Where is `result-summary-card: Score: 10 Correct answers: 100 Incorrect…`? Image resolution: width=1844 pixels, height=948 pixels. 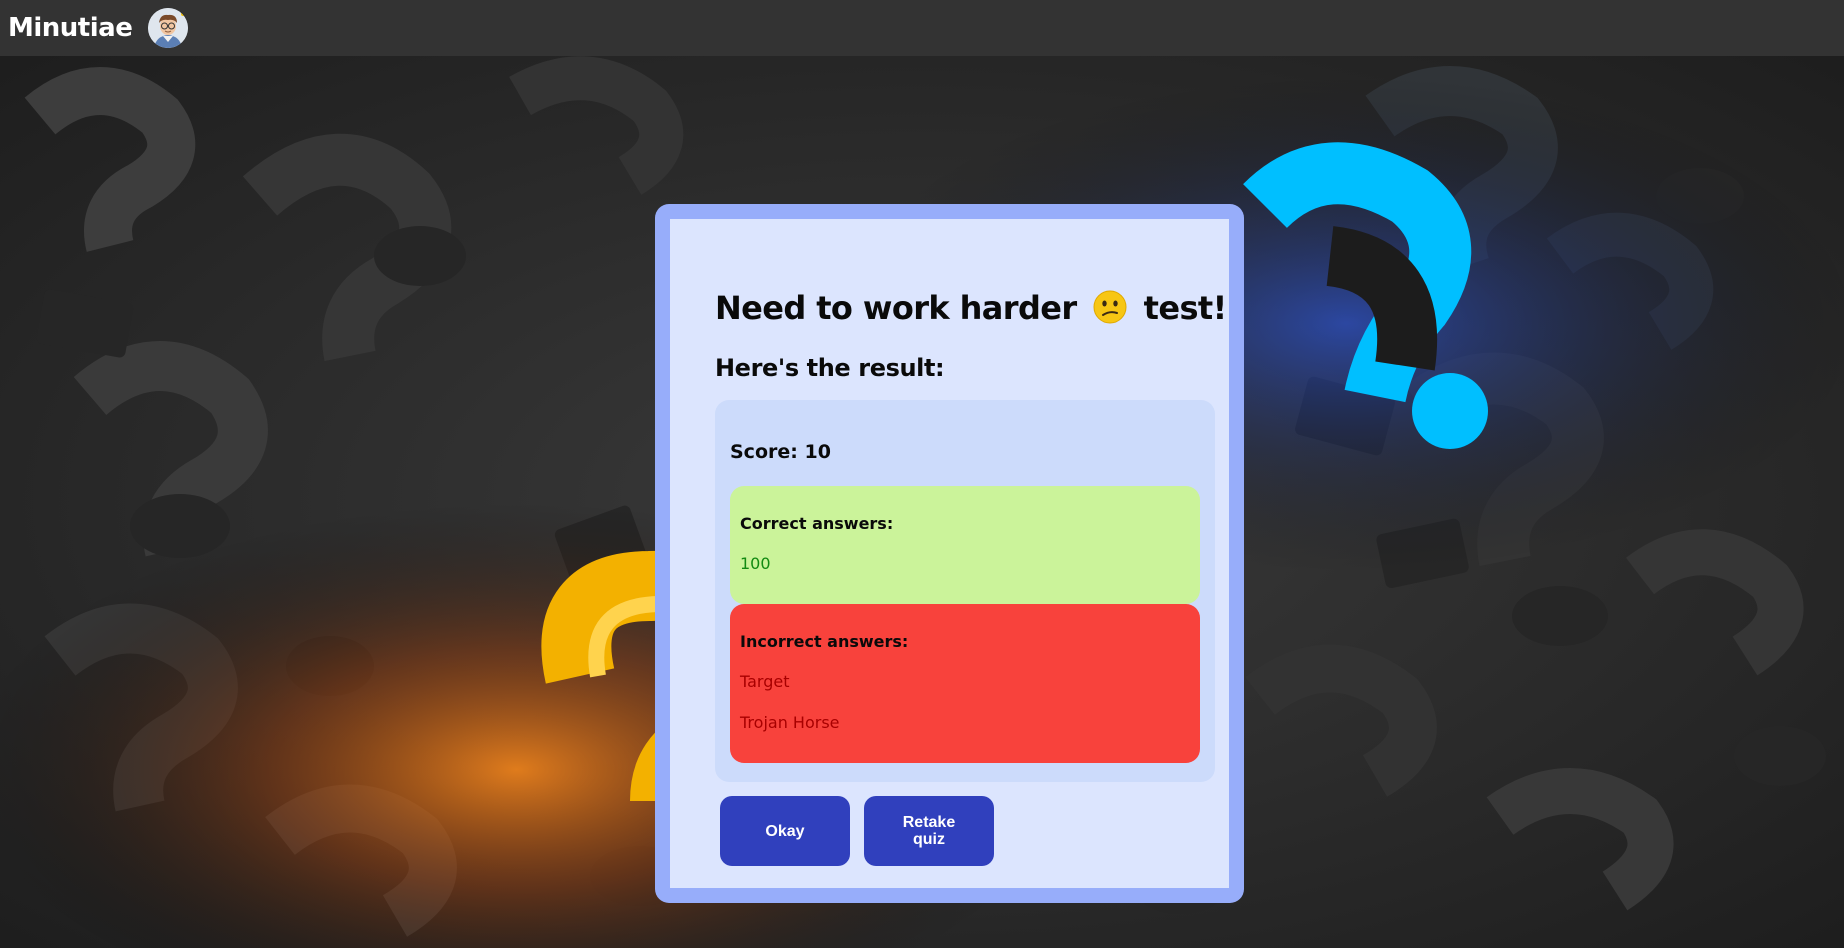 result-summary-card: Score: 10 Correct answers: 100 Incorrect… is located at coordinates (965, 591).